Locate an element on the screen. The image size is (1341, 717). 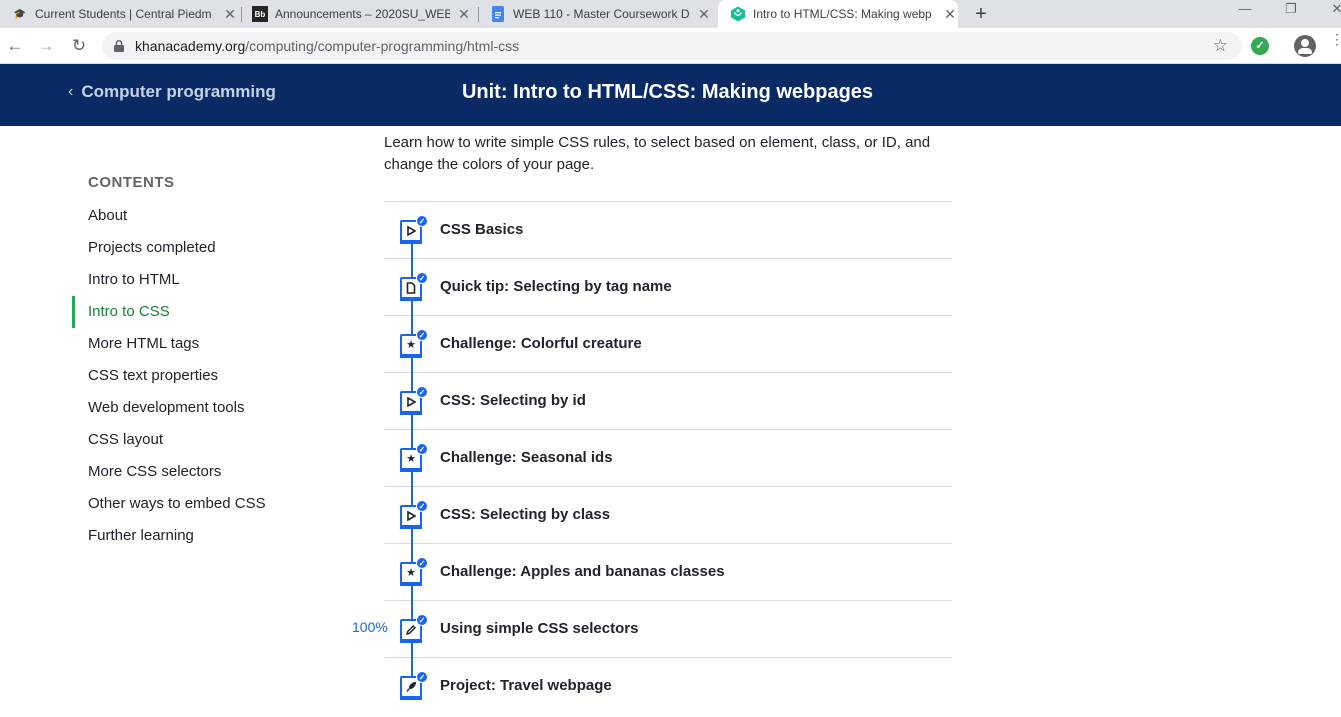
profile-avatar-icon is located at coordinates (1305, 46).